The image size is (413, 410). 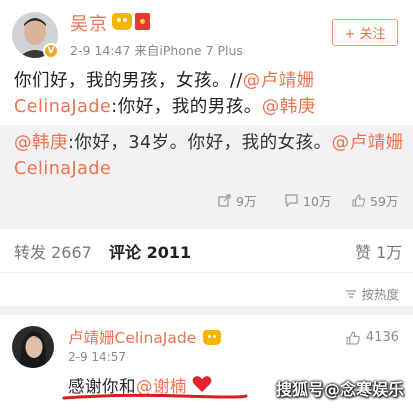 I want to click on comment-icon, so click(x=291, y=200).